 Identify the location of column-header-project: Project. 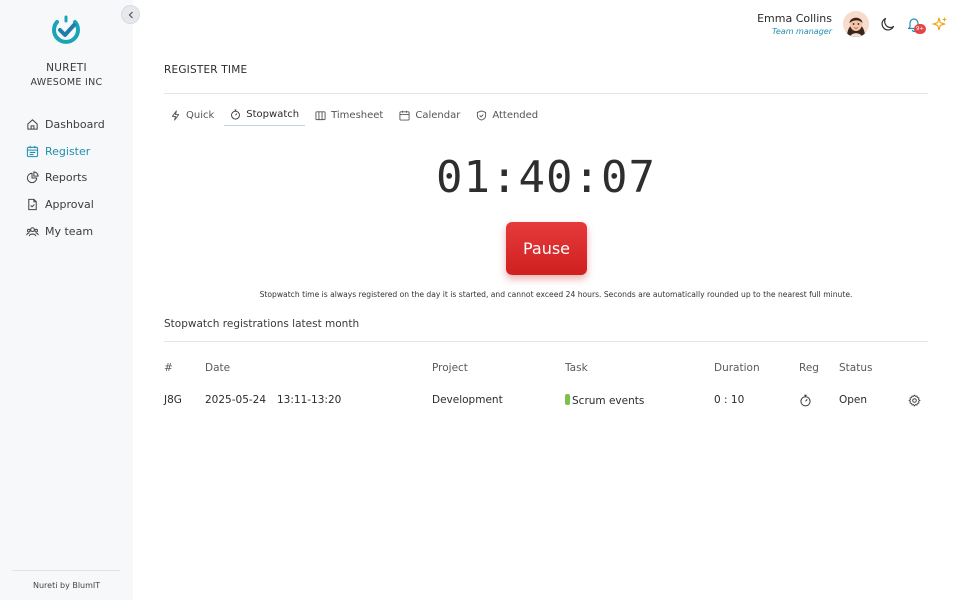
(450, 368).